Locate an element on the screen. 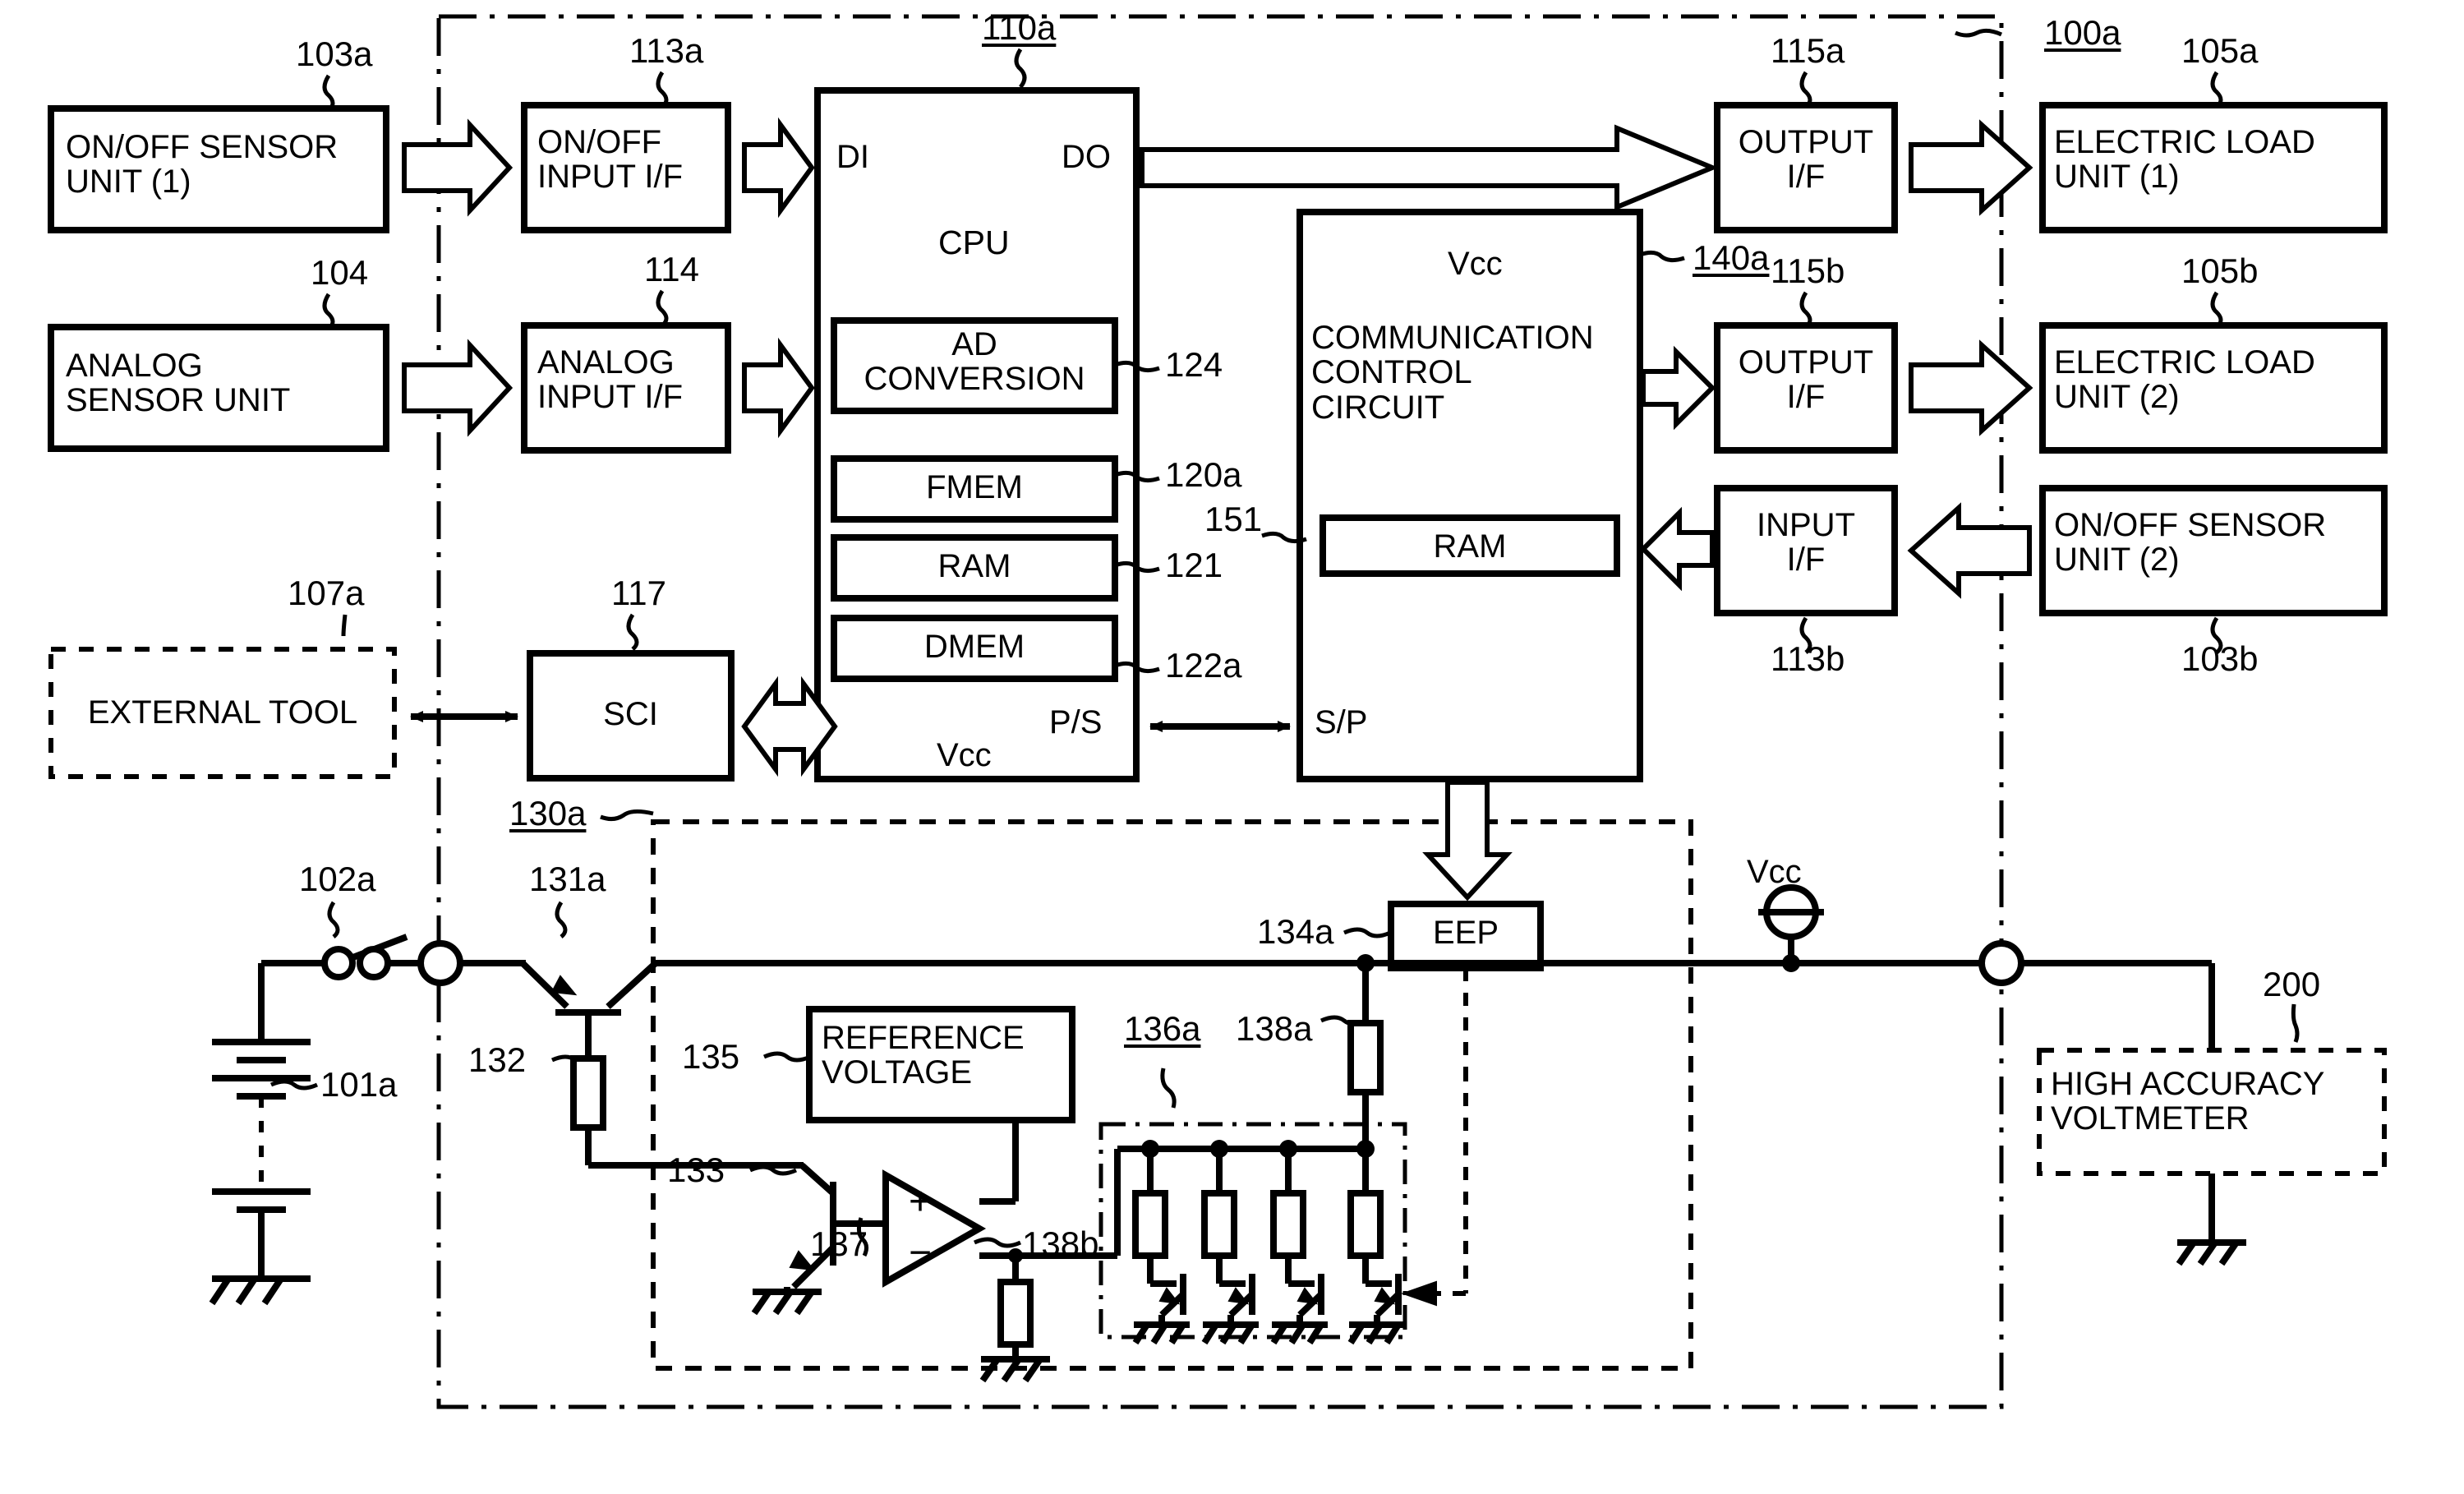 This screenshot has width=2464, height=1494. ref-134a: 134a is located at coordinates (1296, 931).